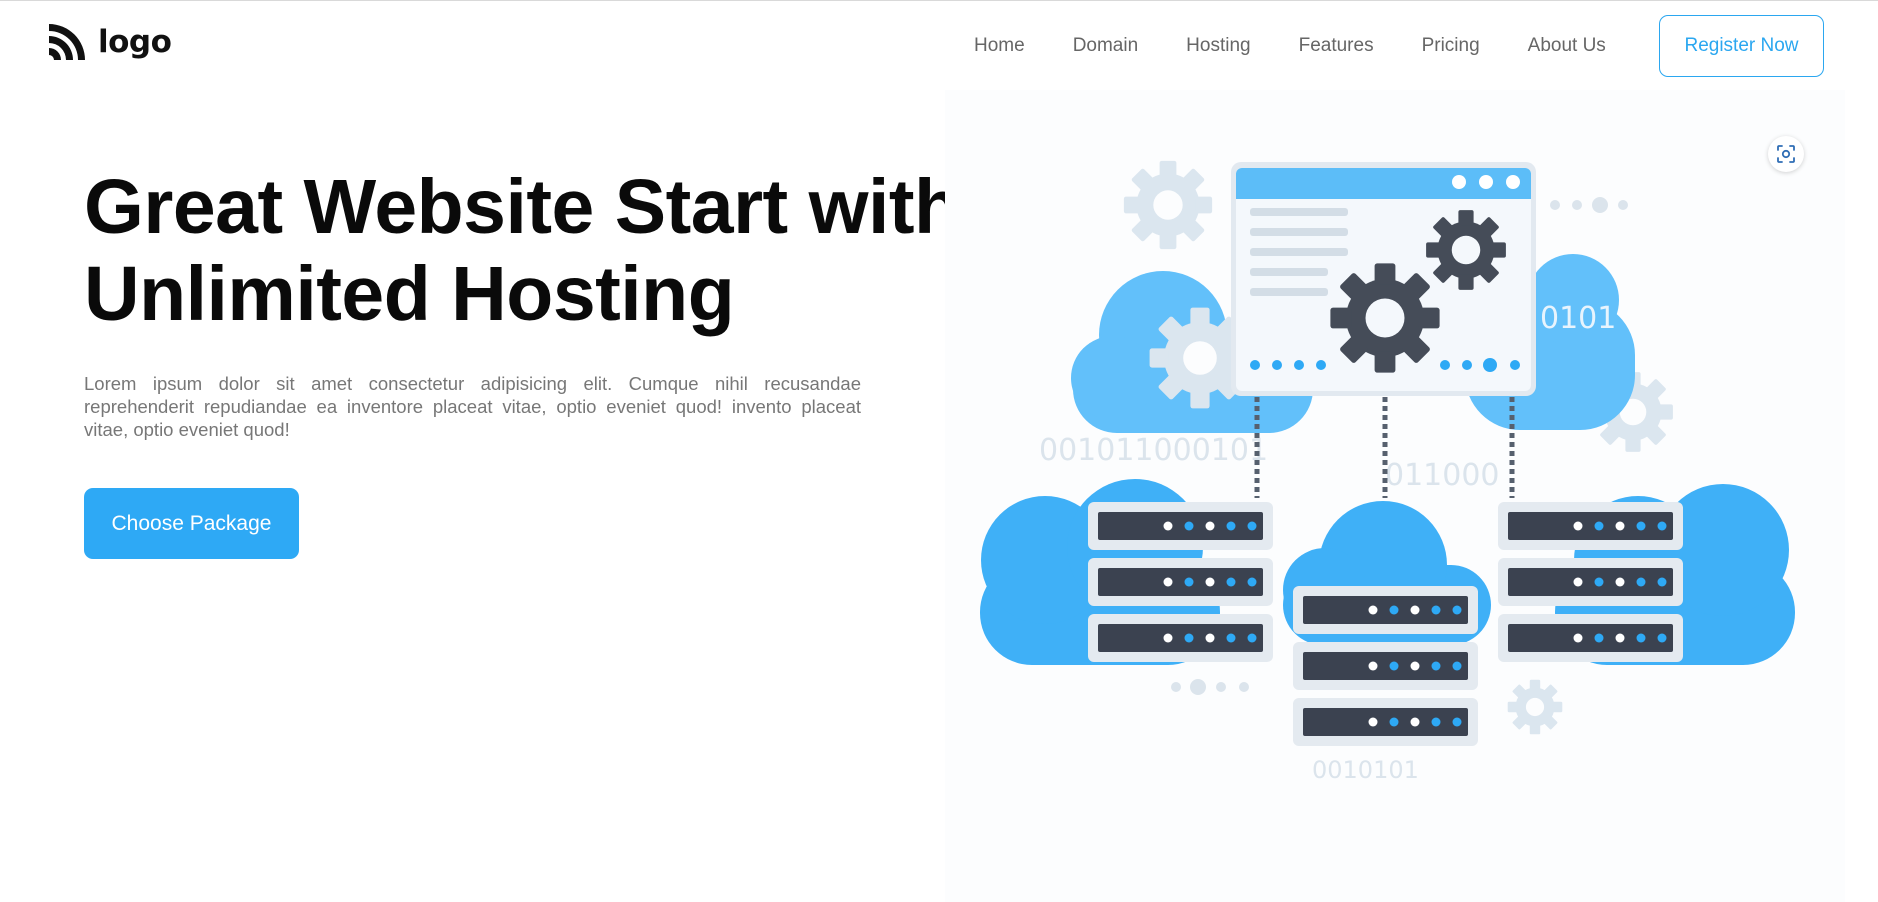  Describe the element at coordinates (1218, 46) in the screenshot. I see `nav-hosting: Hosting` at that location.